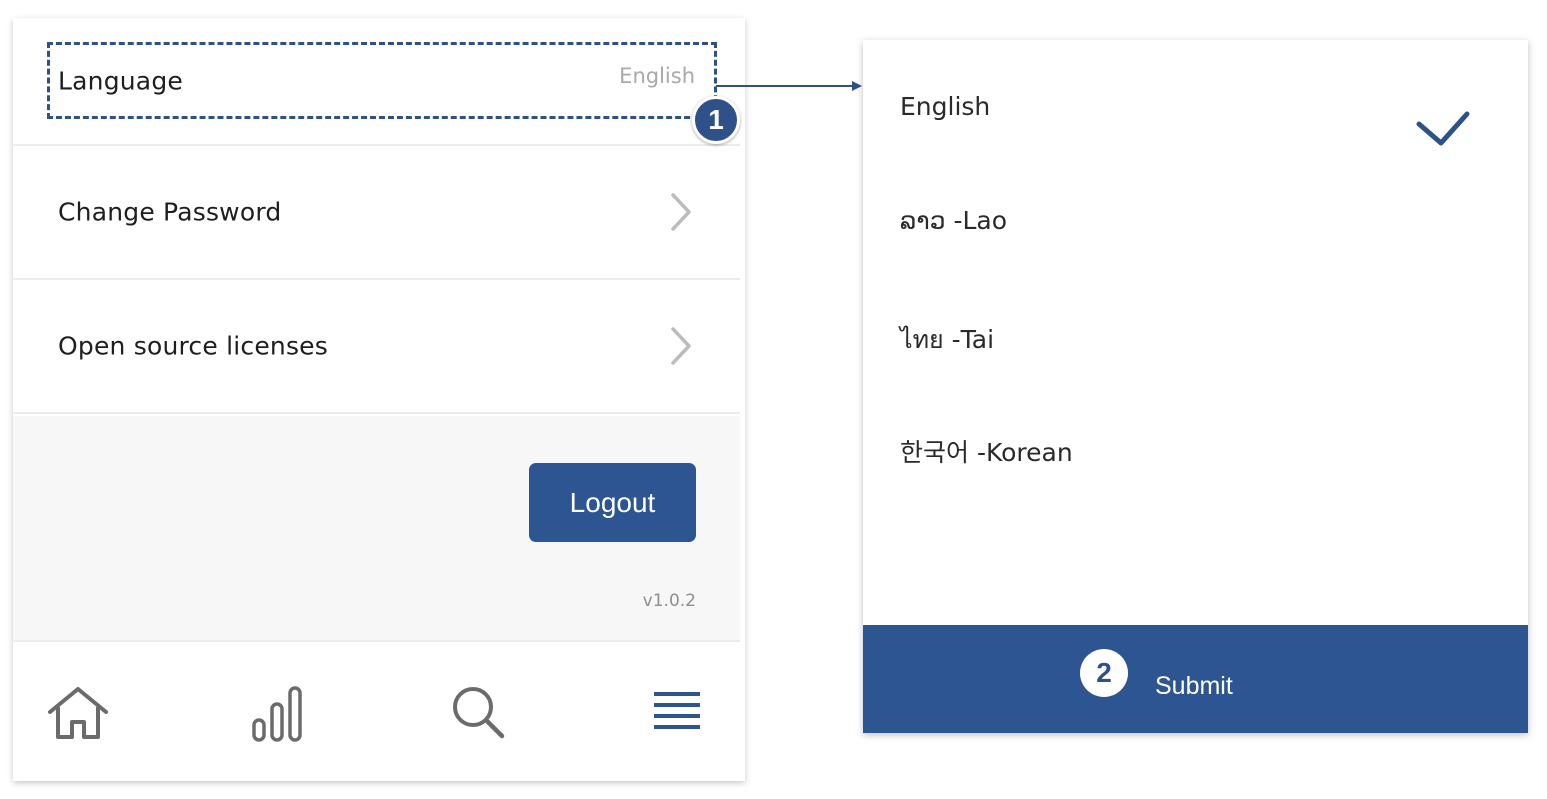 The height and width of the screenshot is (799, 1547). Describe the element at coordinates (376, 712) in the screenshot. I see `bottom-tab-bar` at that location.